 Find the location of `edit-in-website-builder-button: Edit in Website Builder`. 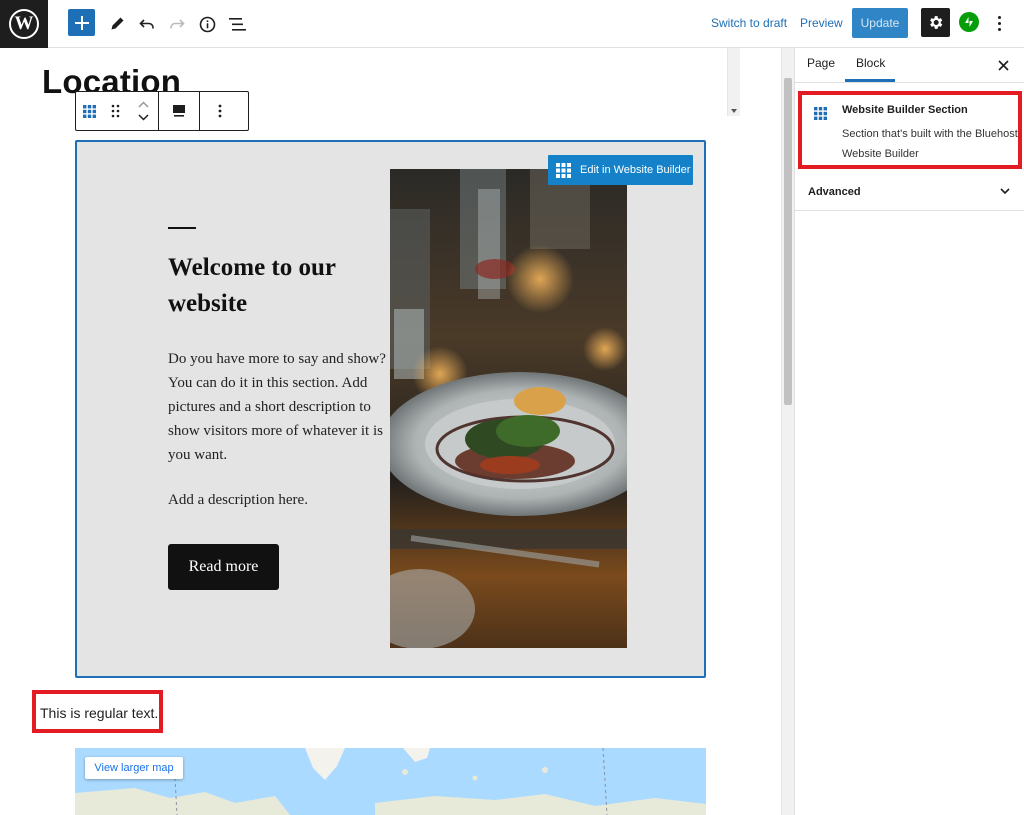

edit-in-website-builder-button: Edit in Website Builder is located at coordinates (620, 170).